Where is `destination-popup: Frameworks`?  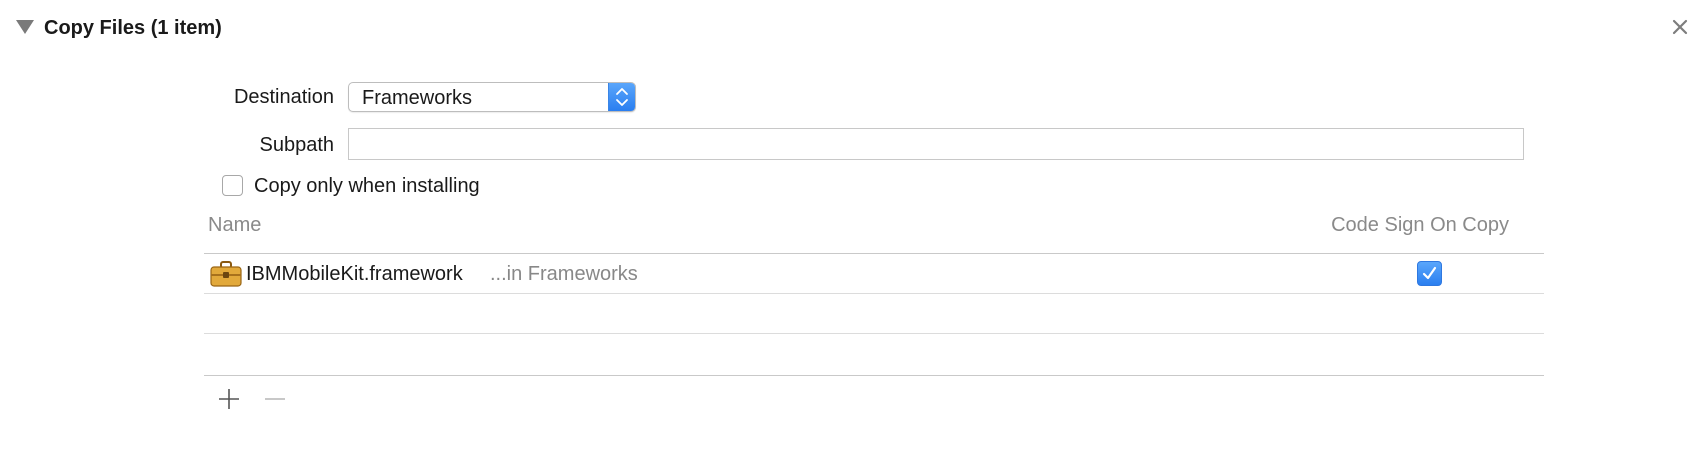
destination-popup: Frameworks is located at coordinates (492, 97).